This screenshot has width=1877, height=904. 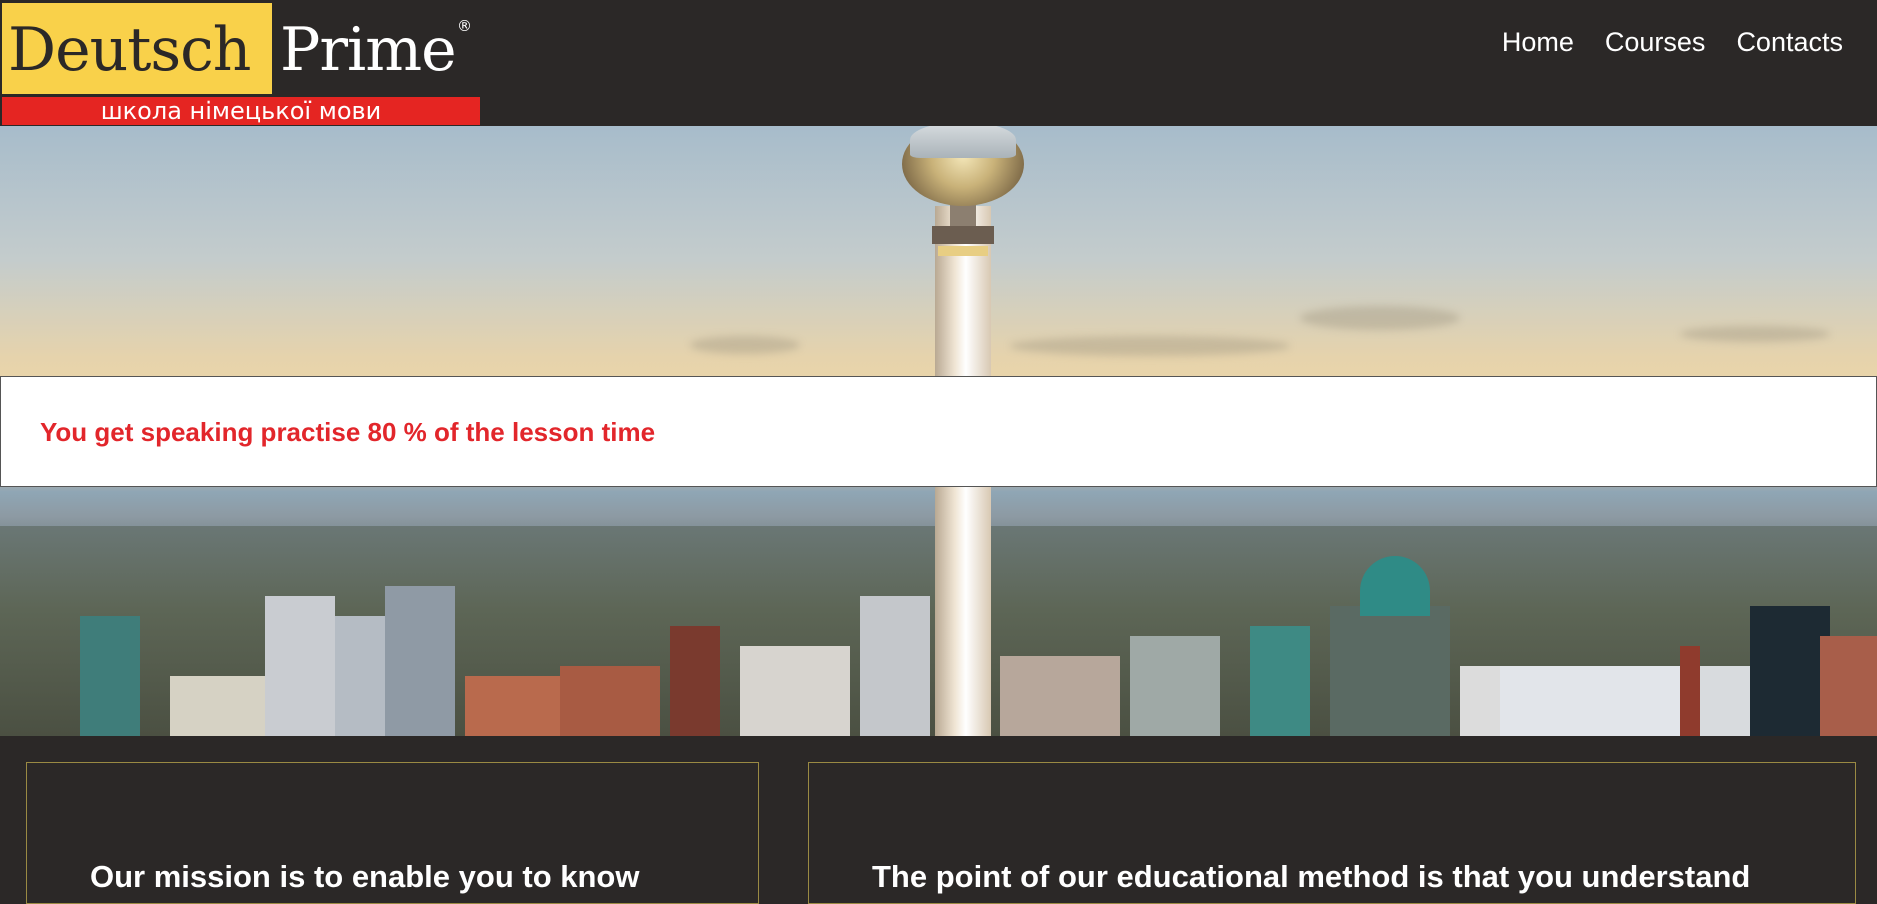 What do you see at coordinates (241, 111) in the screenshot?
I see `logo-tagline: школа німецької мови` at bounding box center [241, 111].